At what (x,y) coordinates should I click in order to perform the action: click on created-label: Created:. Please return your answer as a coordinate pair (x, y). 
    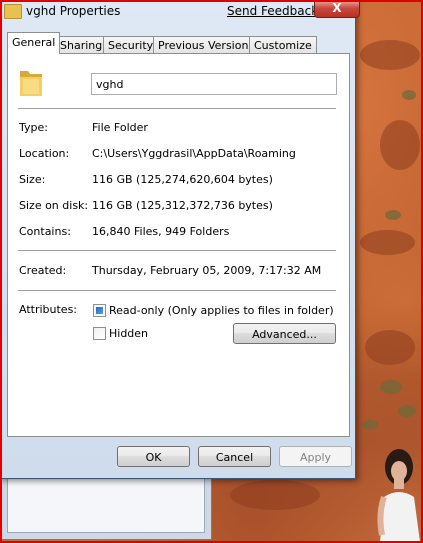
    Looking at the image, I should click on (43, 270).